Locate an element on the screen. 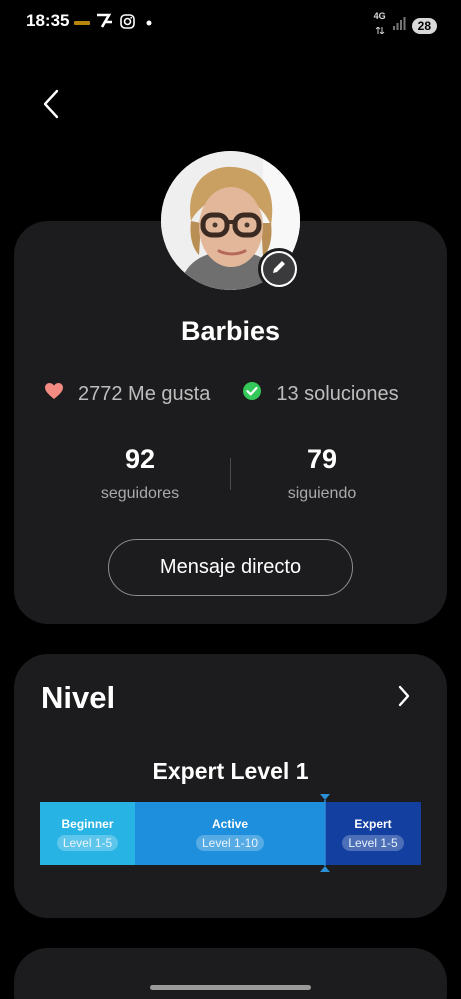 This screenshot has width=461, height=999. status-time: 18:35 is located at coordinates (48, 20).